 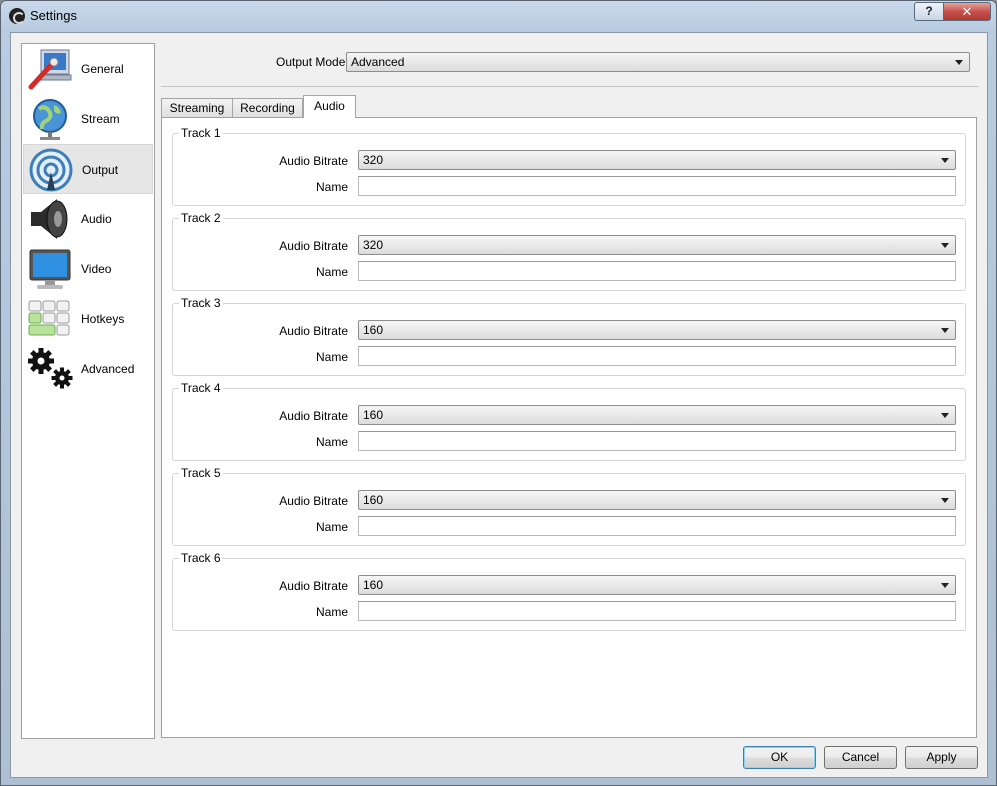 I want to click on help-button: ?, so click(x=929, y=11).